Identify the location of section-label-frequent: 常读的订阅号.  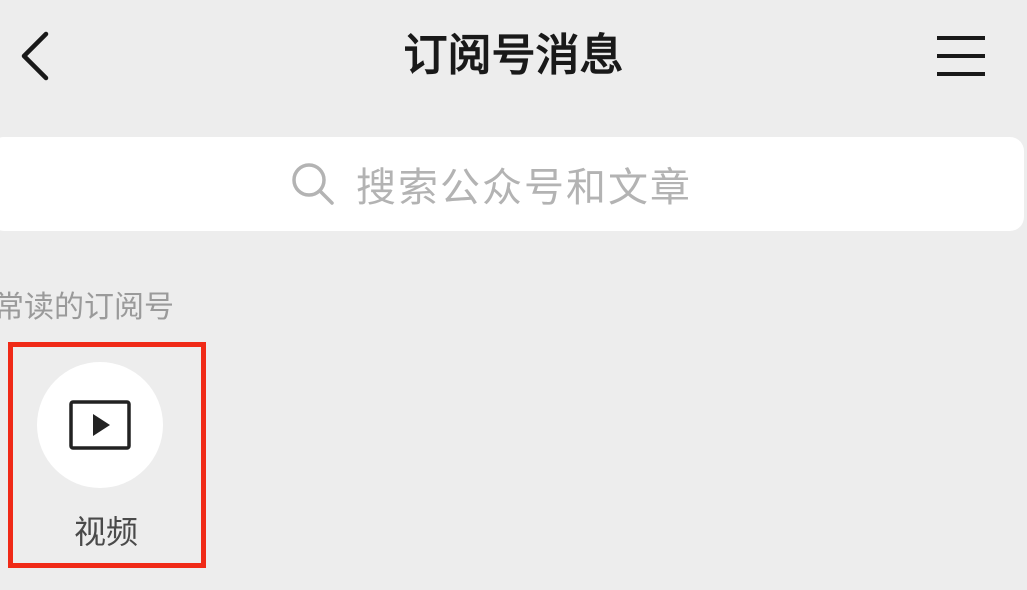
(87, 307).